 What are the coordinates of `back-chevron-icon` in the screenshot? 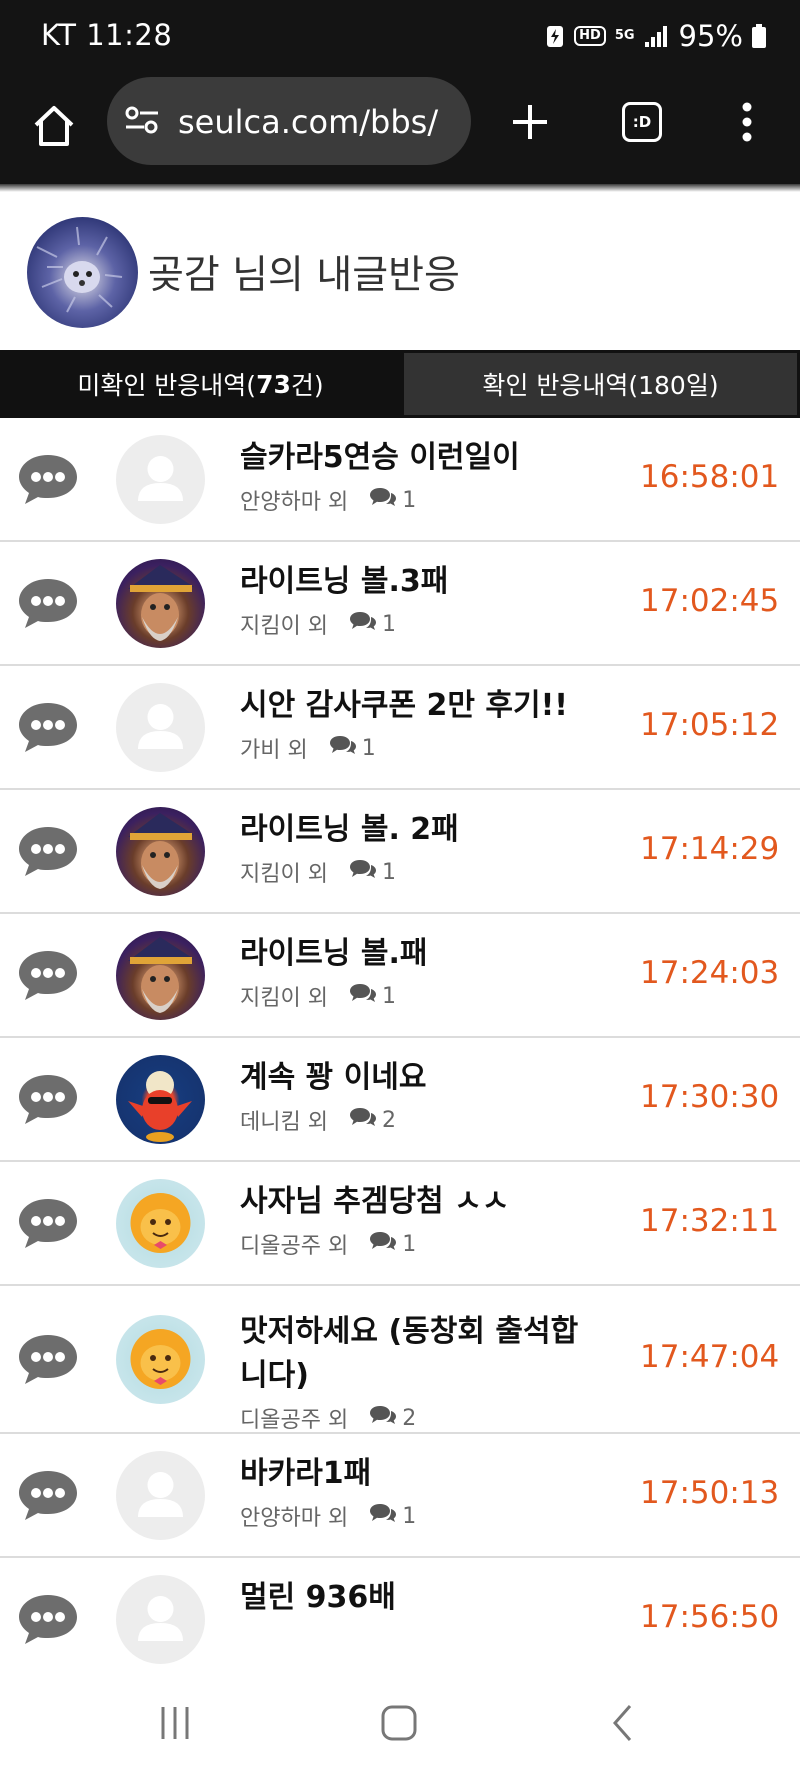 It's located at (622, 1723).